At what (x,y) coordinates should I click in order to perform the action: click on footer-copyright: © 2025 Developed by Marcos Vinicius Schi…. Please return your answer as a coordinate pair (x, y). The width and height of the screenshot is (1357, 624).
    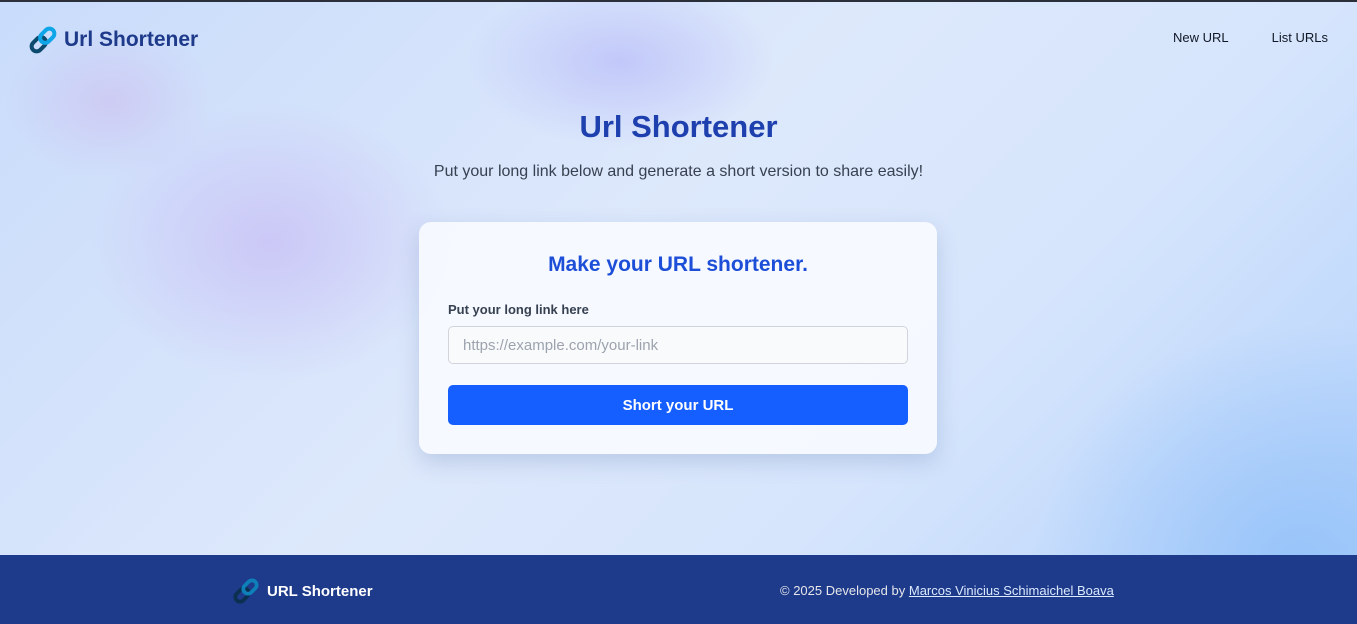
    Looking at the image, I should click on (947, 590).